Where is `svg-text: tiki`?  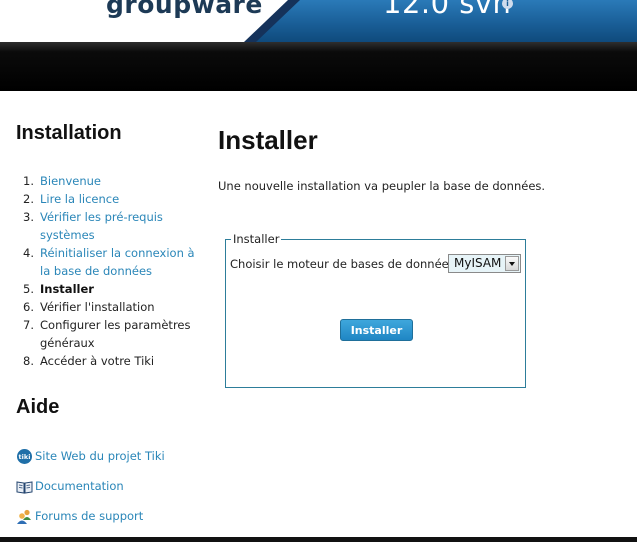 svg-text: tiki is located at coordinates (25, 457).